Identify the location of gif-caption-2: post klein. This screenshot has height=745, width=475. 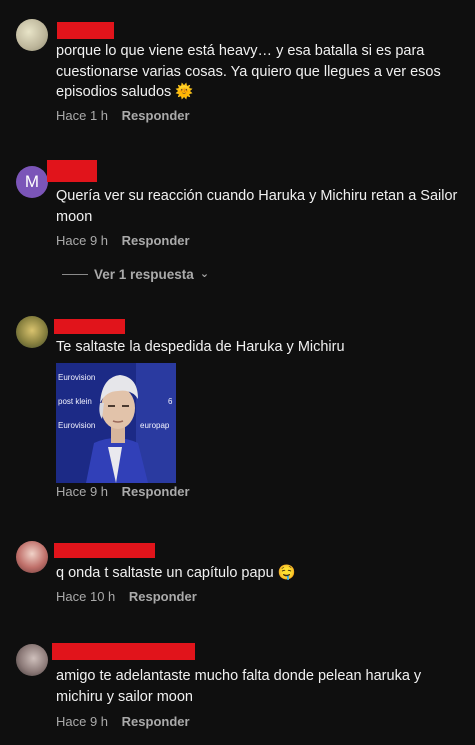
(75, 401).